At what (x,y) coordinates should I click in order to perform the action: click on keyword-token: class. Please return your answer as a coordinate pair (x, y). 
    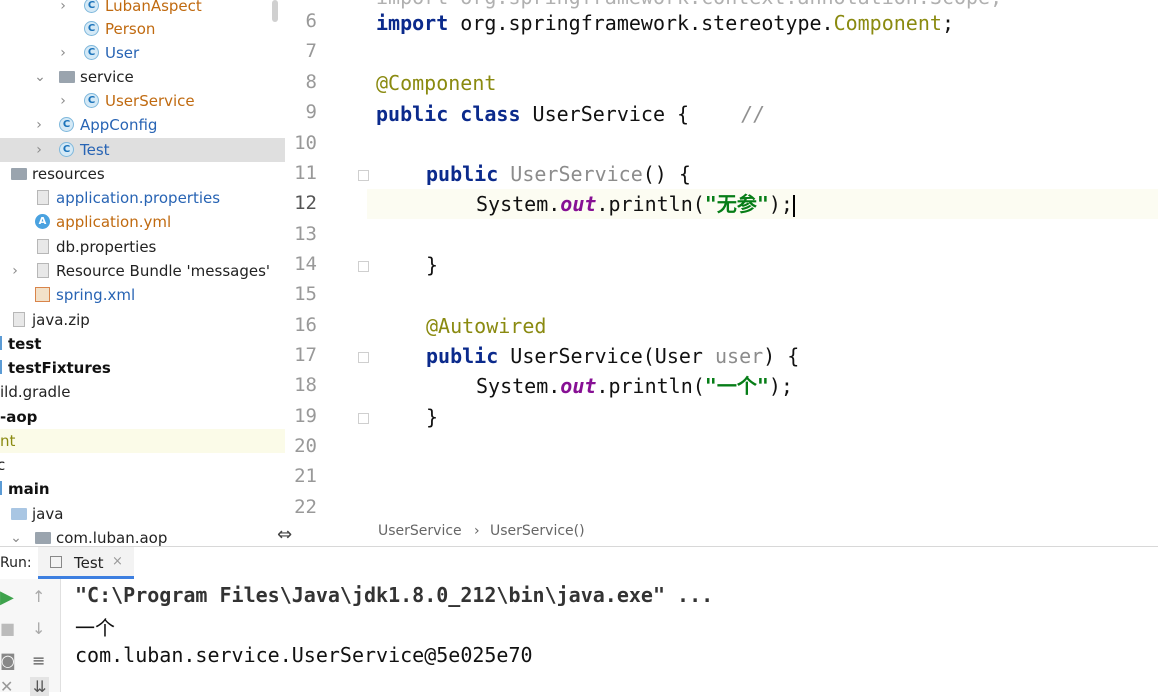
    Looking at the image, I should click on (484, 114).